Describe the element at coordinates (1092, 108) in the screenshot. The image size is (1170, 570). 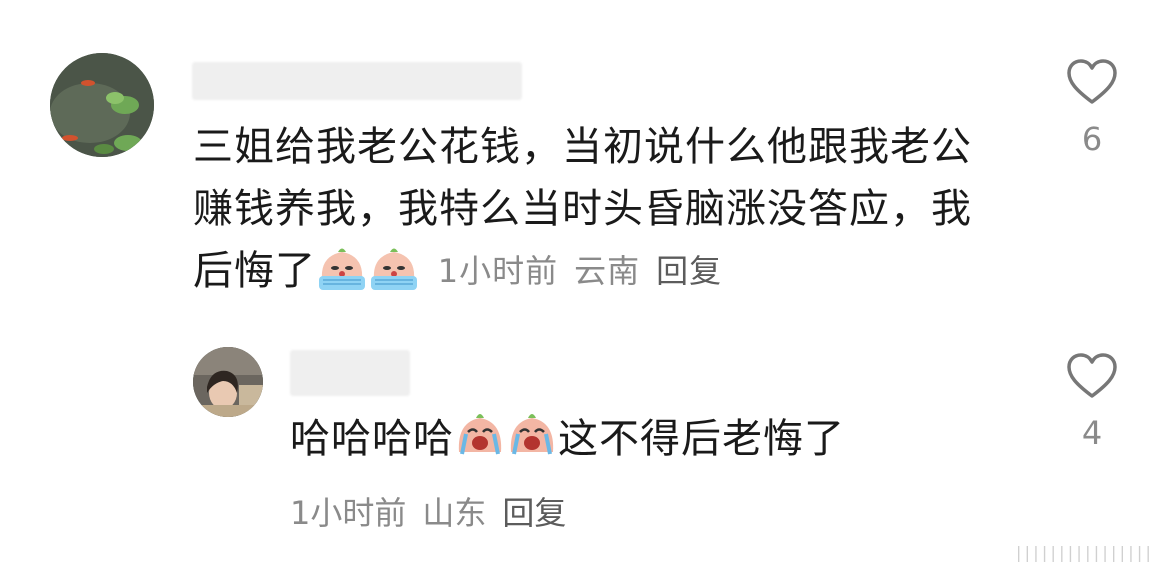
I see `like-button: 6` at that location.